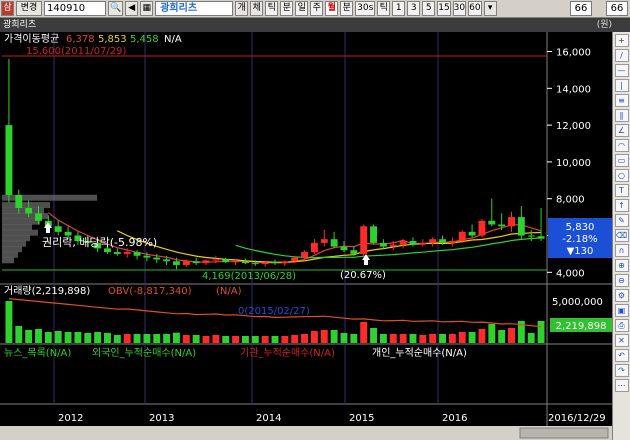 The height and width of the screenshot is (440, 630). Describe the element at coordinates (29, 8) in the screenshot. I see `menu-button: 변경` at that location.